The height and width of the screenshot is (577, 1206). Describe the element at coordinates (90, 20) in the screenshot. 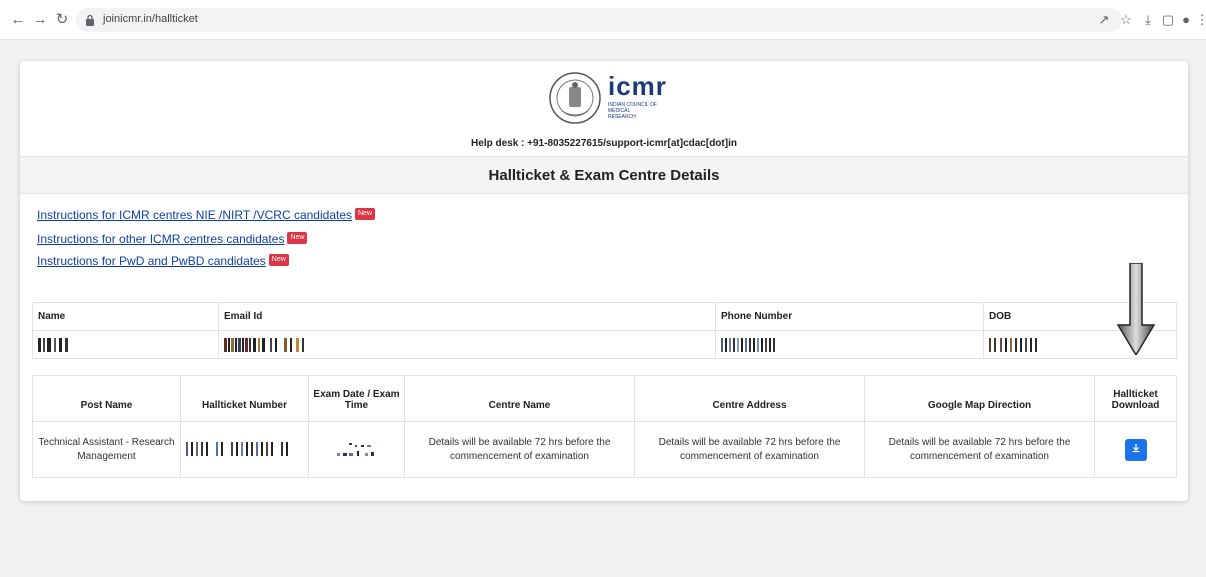

I see `lock-icon` at that location.